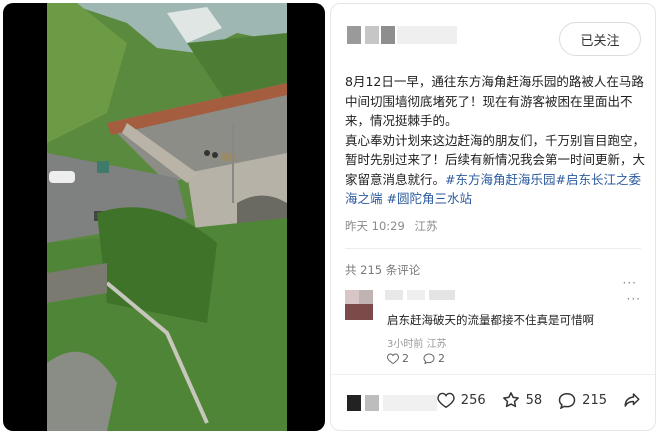 This screenshot has height=434, width=660. I want to click on comment-time: 3小时前, so click(405, 344).